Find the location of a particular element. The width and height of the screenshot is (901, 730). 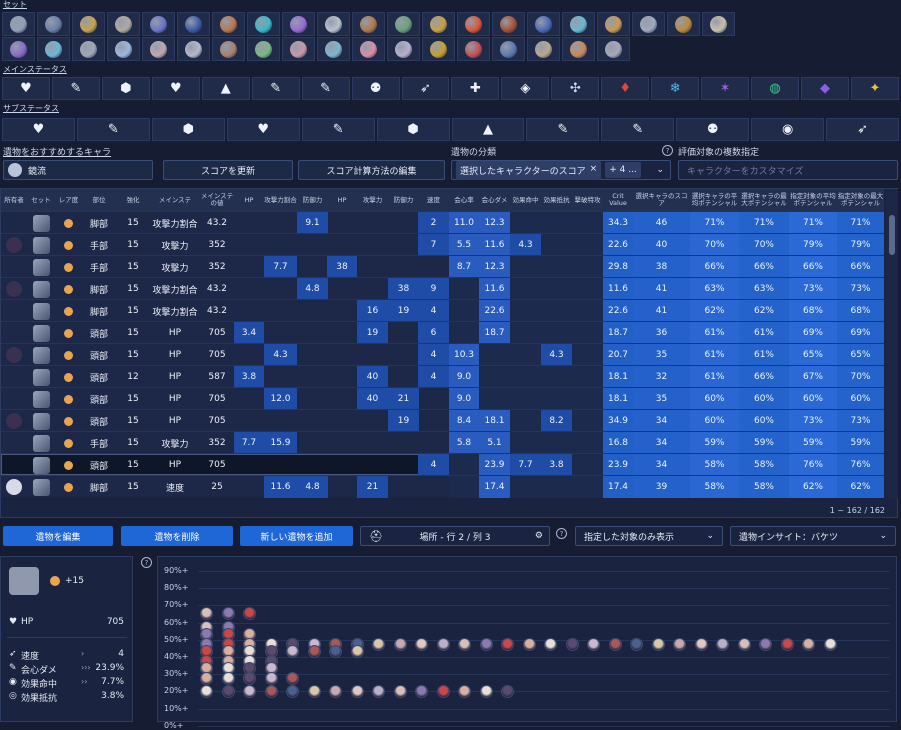

chevron-down-icon: ⌄ is located at coordinates (660, 170).